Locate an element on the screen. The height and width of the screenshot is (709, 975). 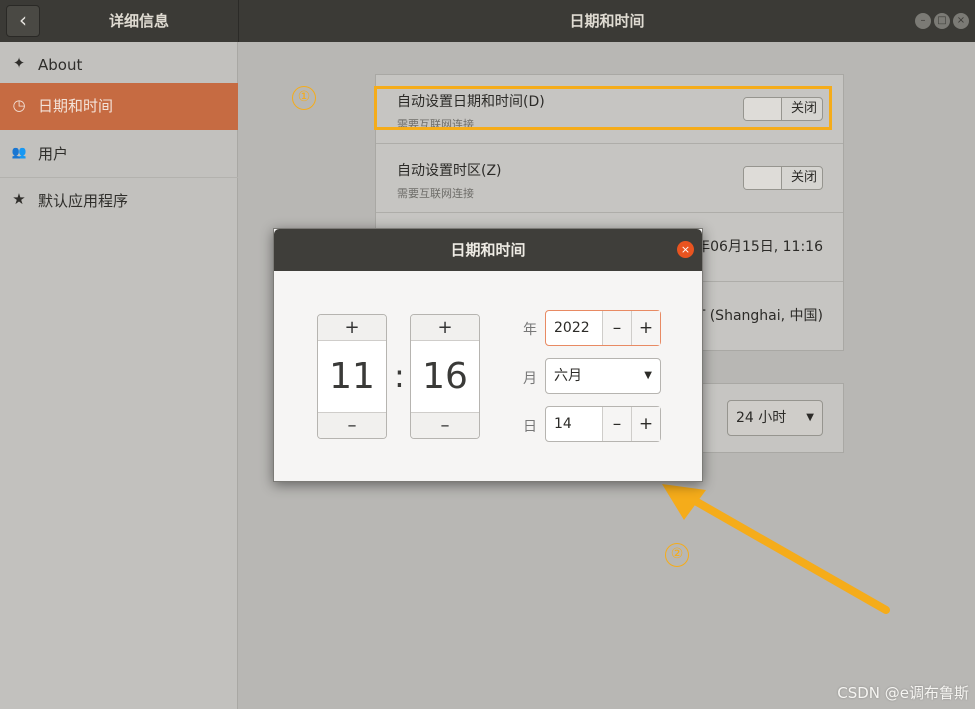
year-decrement-button: – is located at coordinates (616, 328).